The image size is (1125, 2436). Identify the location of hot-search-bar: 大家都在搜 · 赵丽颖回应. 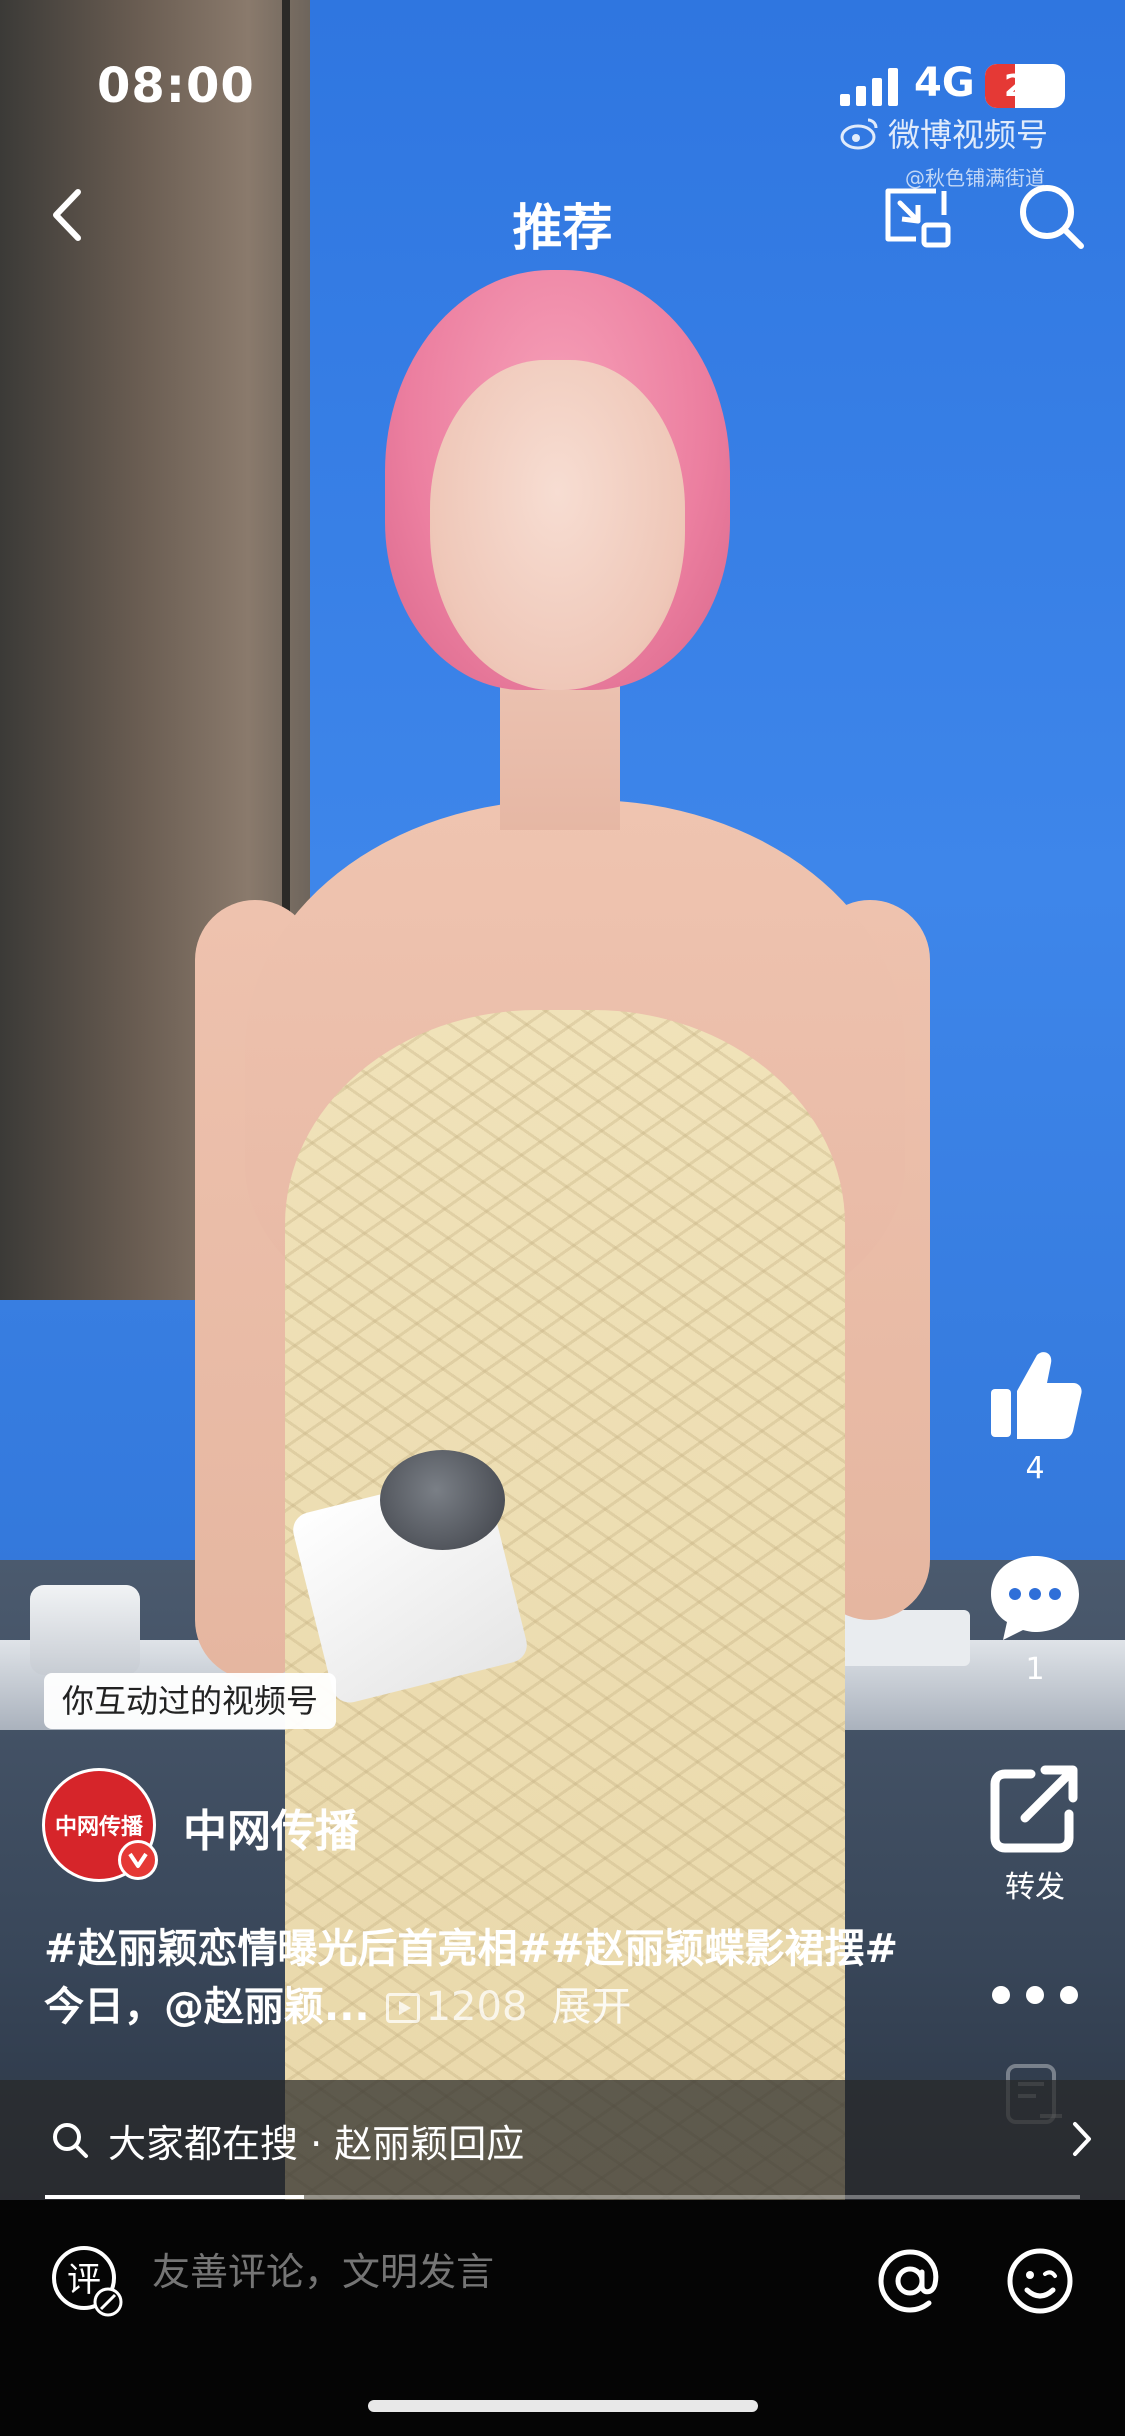
(562, 2140).